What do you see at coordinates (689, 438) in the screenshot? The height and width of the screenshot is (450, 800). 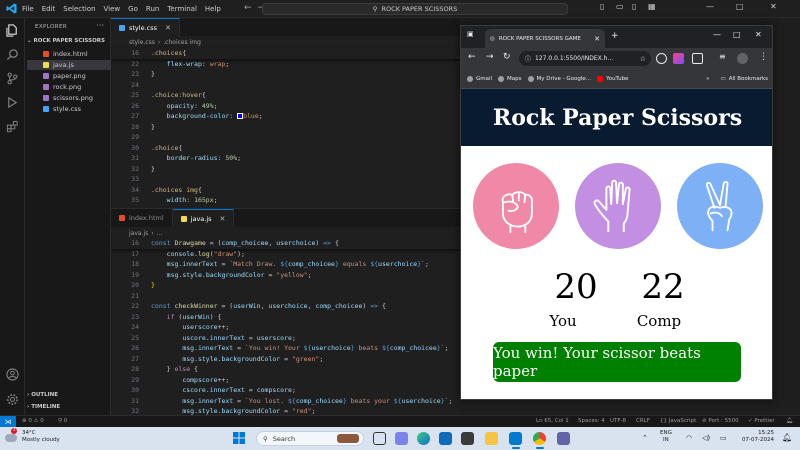 I see `wifi-icon: ◠` at bounding box center [689, 438].